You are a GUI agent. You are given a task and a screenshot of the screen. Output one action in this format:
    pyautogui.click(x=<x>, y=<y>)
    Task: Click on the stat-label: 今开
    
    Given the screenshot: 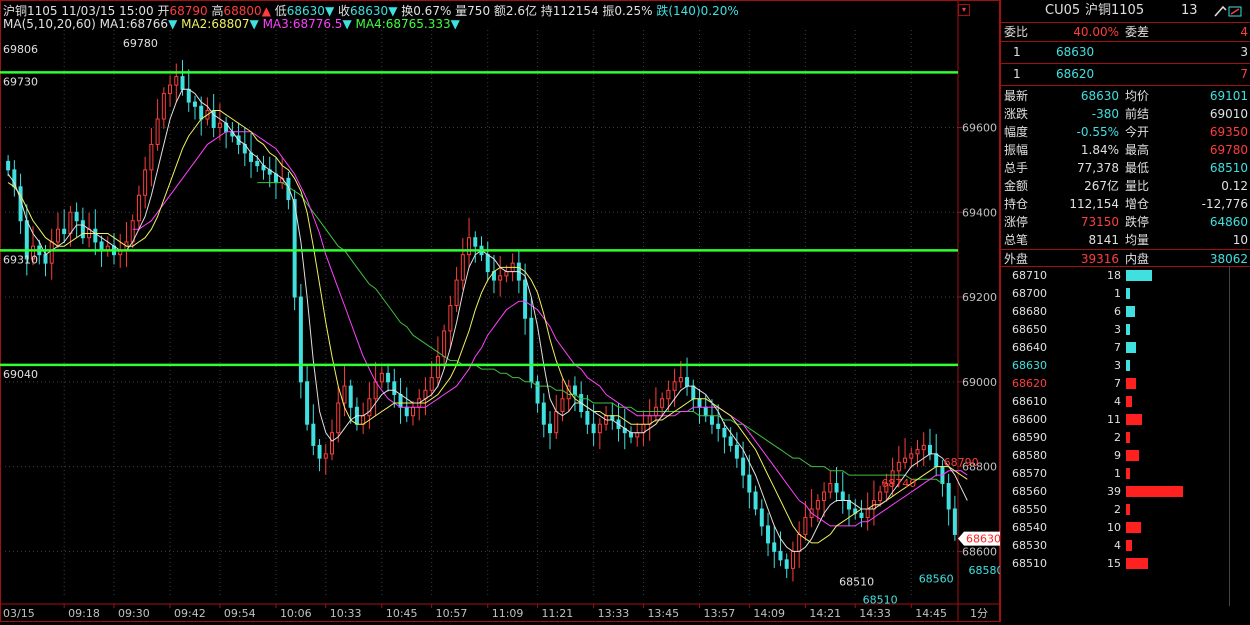 What is the action you would take?
    pyautogui.click(x=1137, y=132)
    